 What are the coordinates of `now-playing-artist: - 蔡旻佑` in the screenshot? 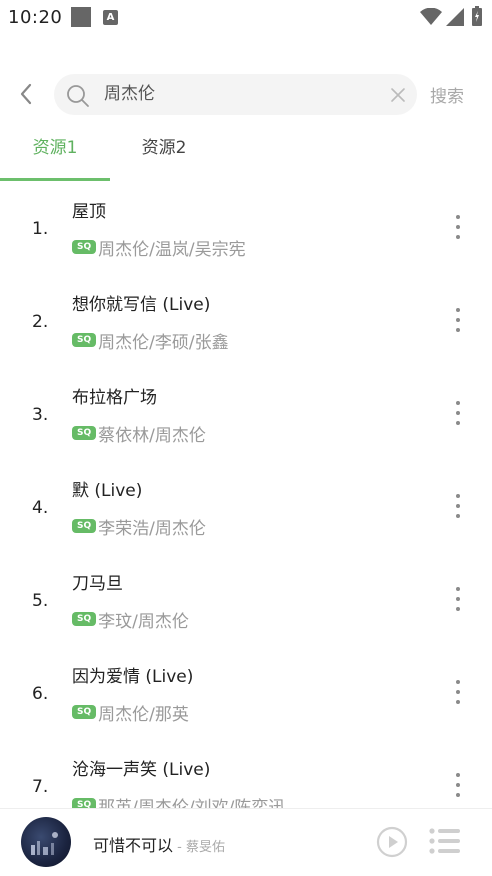 It's located at (199, 847).